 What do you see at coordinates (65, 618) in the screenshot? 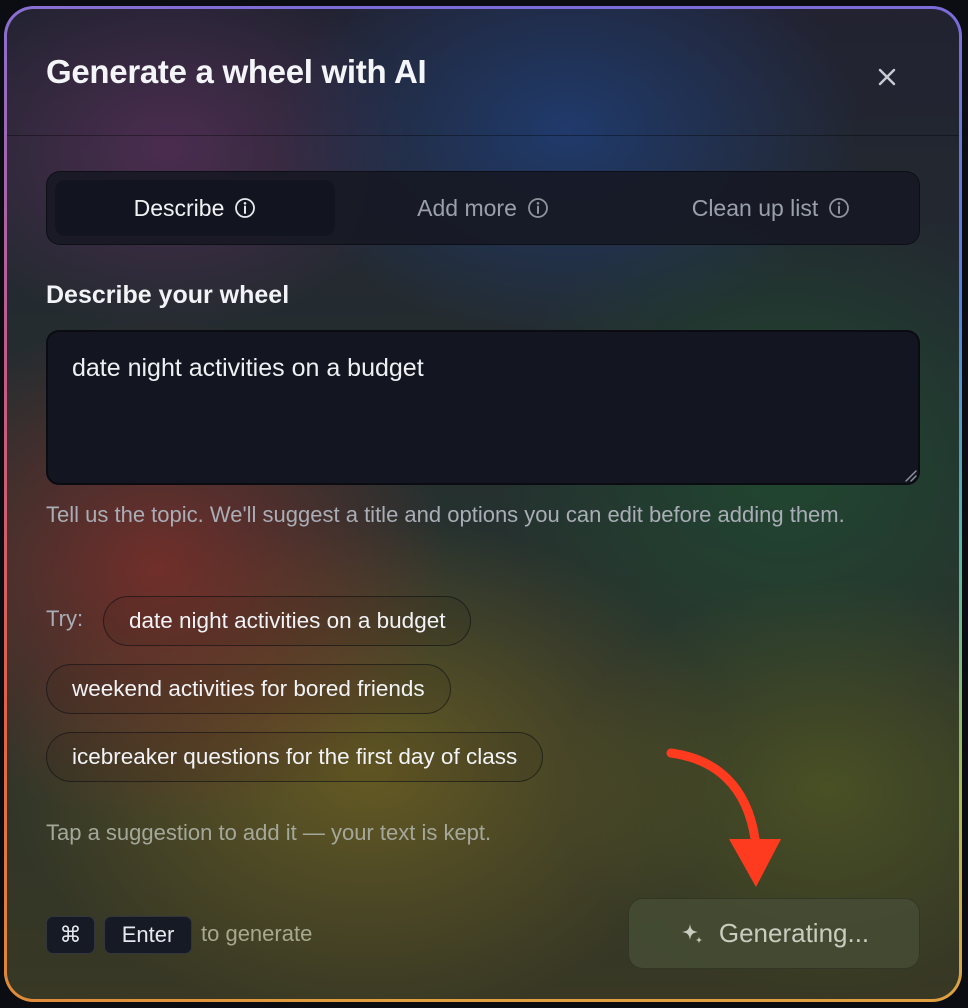
I see `try-label: Try:` at bounding box center [65, 618].